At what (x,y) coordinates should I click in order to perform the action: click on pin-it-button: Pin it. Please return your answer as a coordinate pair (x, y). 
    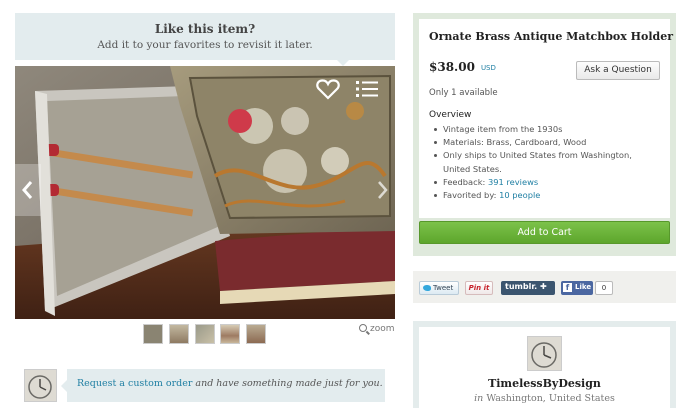
    Looking at the image, I should click on (479, 288).